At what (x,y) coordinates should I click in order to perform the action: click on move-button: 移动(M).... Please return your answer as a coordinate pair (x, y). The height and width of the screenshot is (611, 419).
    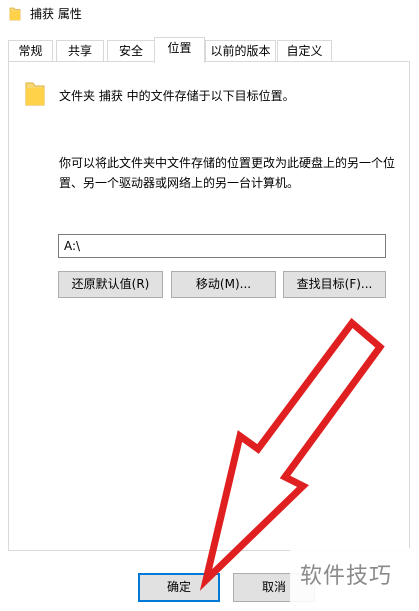
    Looking at the image, I should click on (223, 284).